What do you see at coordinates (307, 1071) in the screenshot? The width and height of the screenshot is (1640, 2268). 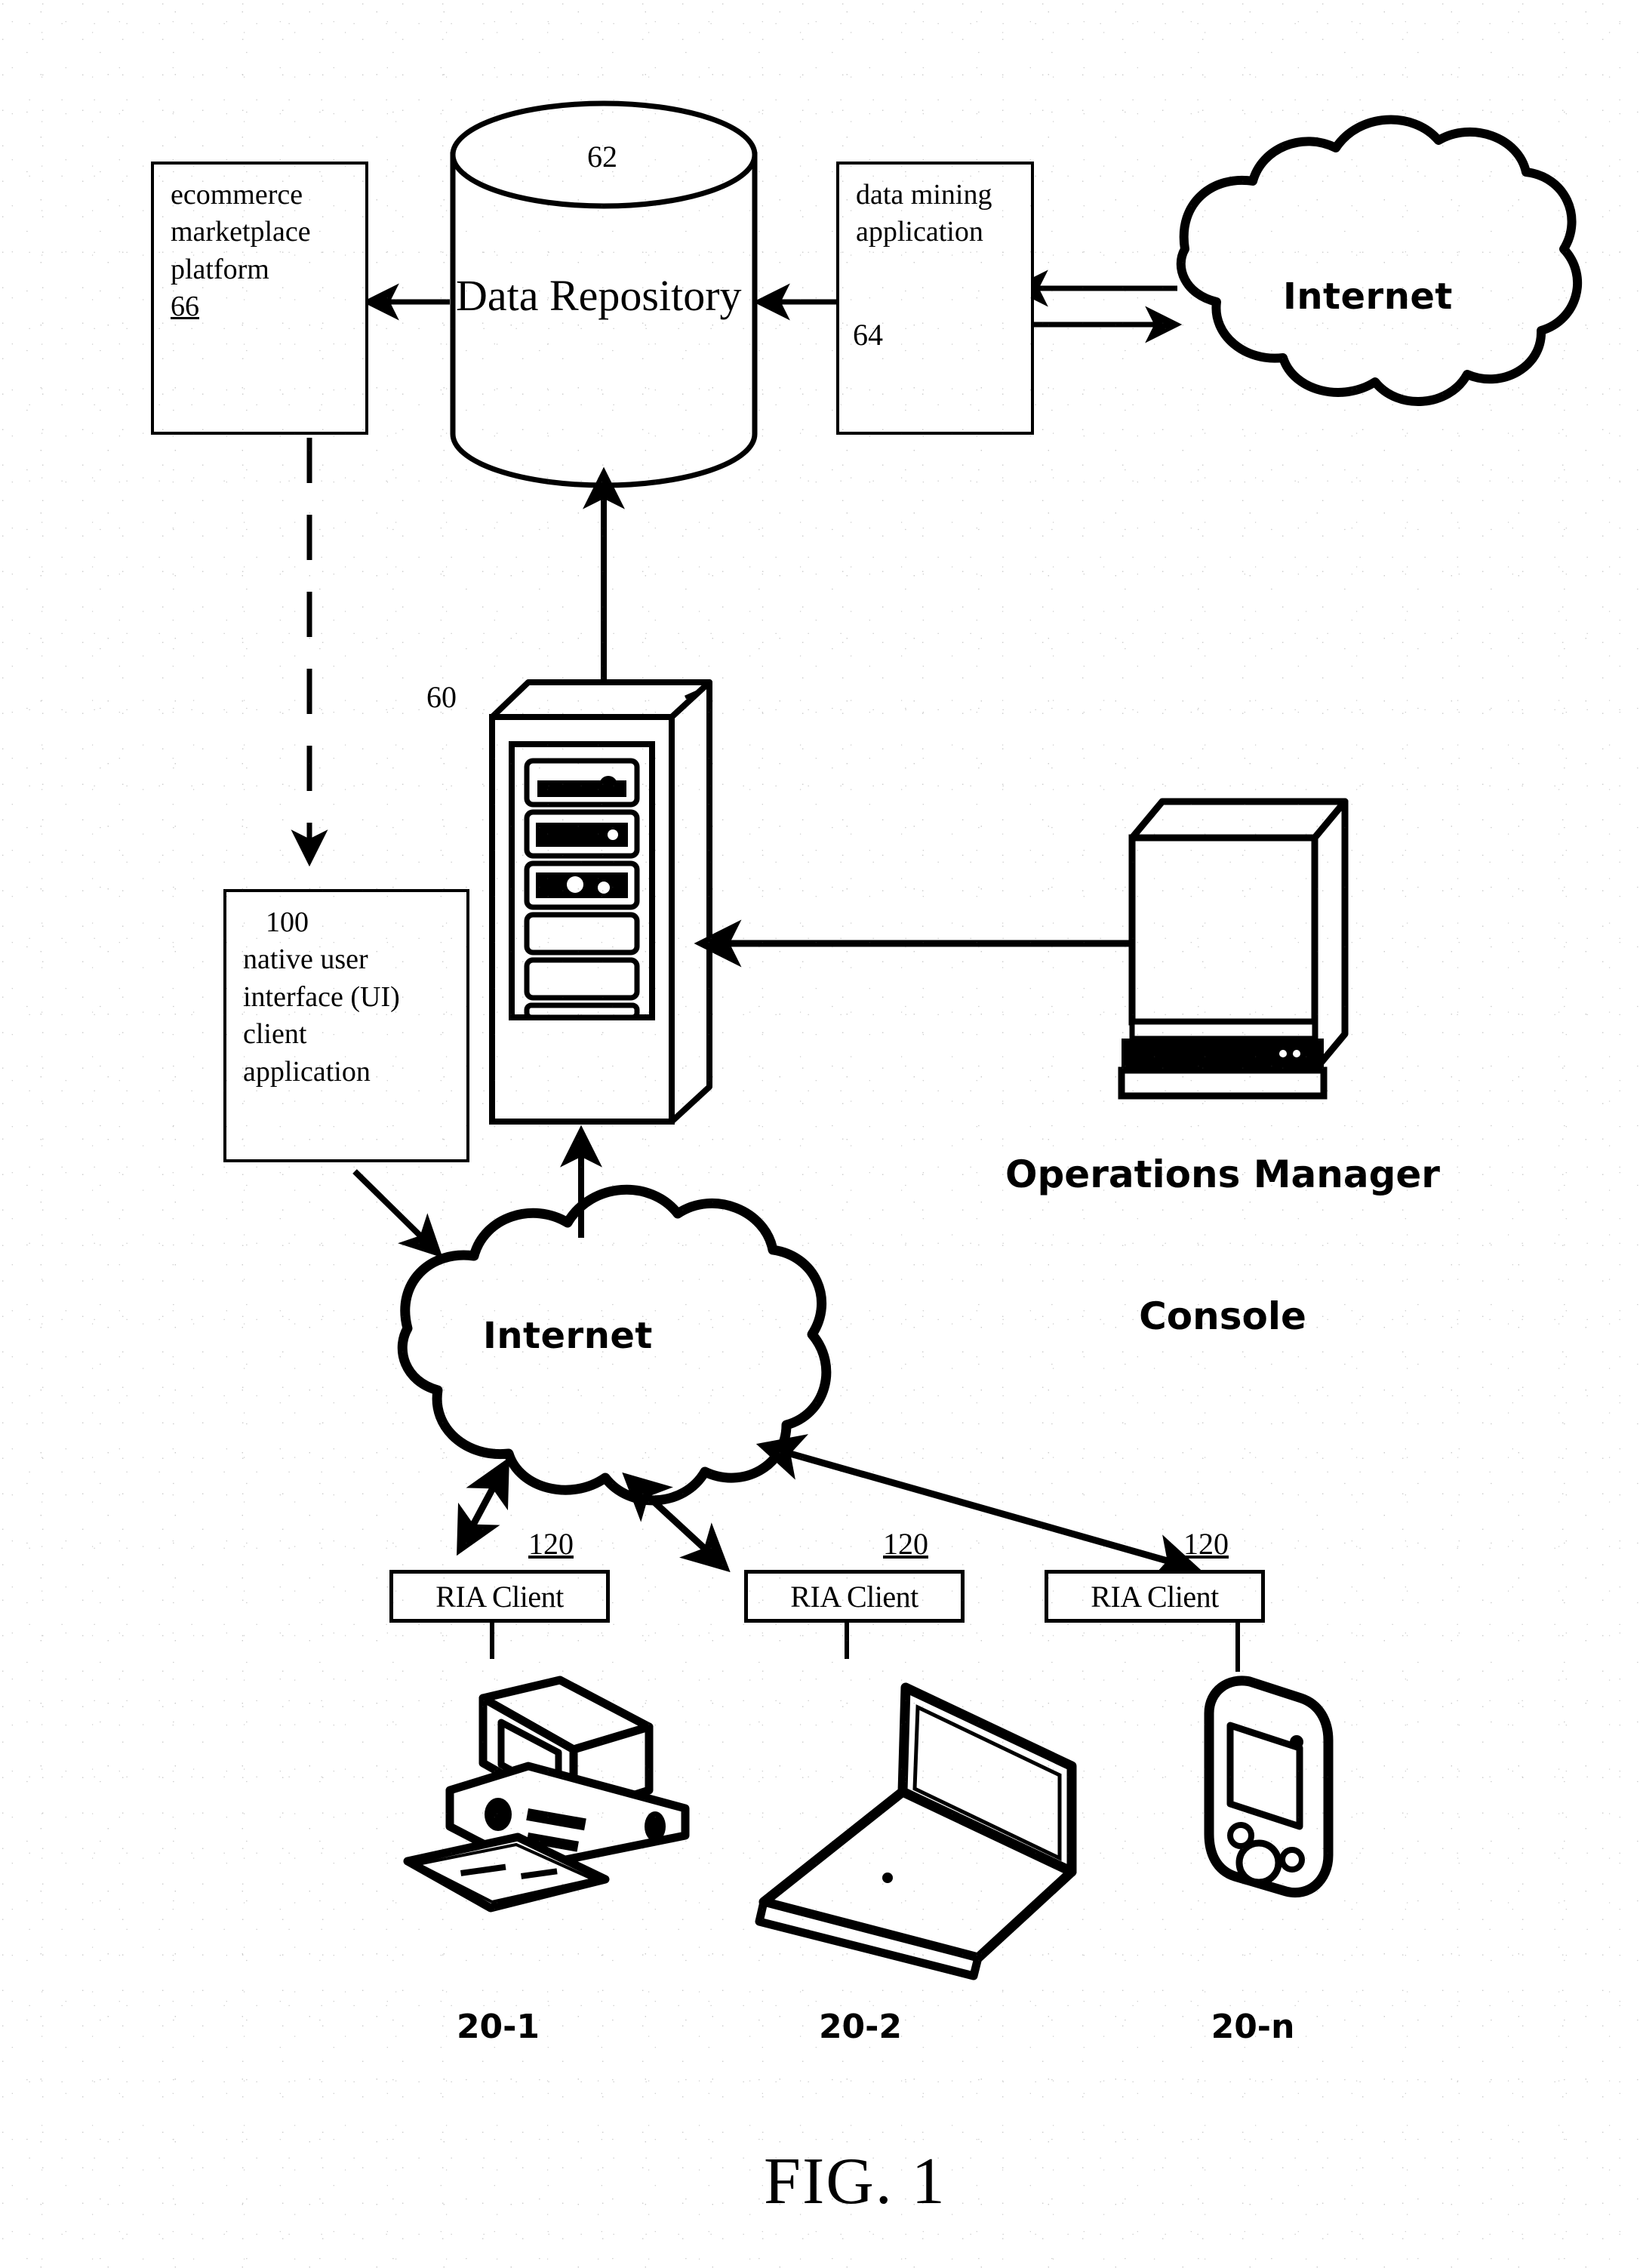 I see `native-ui-line-4: application` at bounding box center [307, 1071].